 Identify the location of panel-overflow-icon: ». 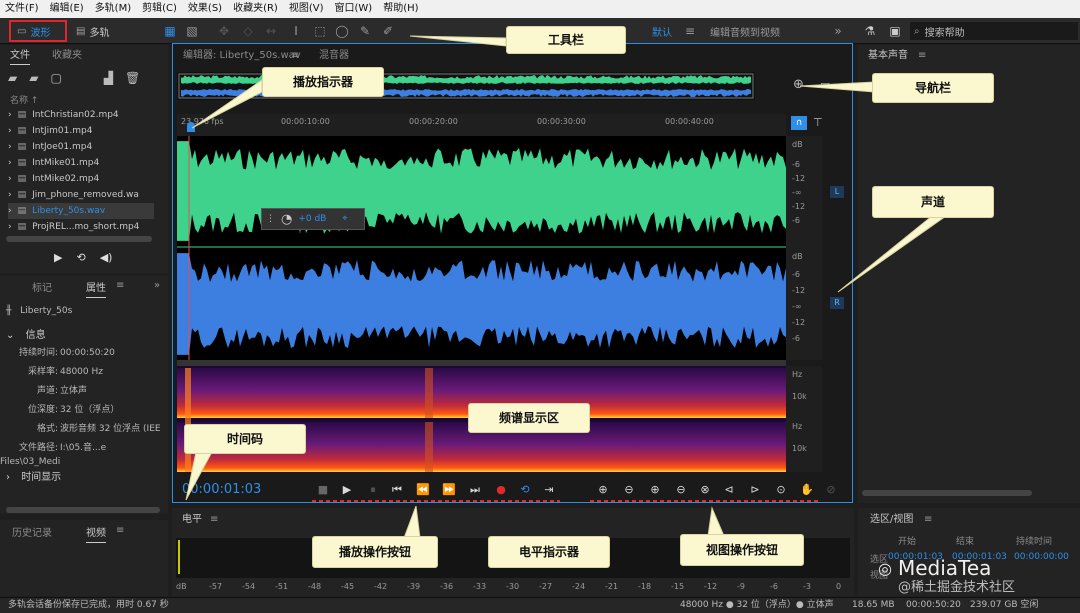
(157, 285).